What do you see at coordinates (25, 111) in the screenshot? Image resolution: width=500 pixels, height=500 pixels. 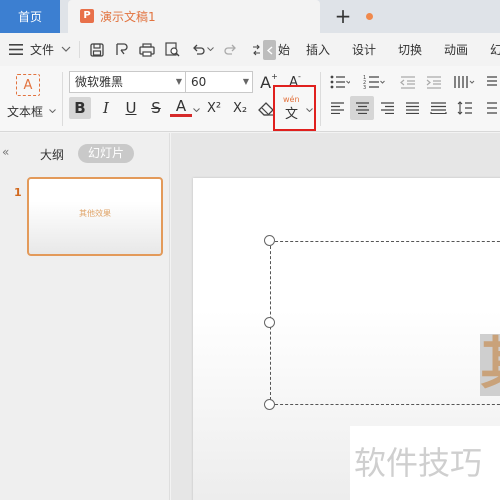 I see `textbox-button-label: 文本框` at bounding box center [25, 111].